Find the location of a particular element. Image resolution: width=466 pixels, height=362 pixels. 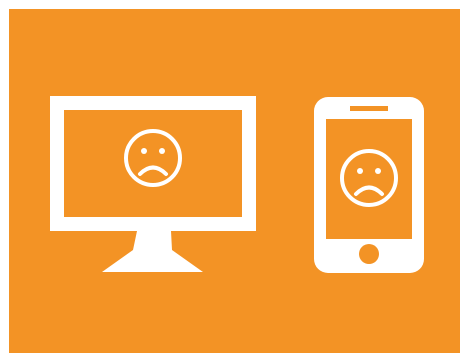

smartphone is located at coordinates (369, 185).